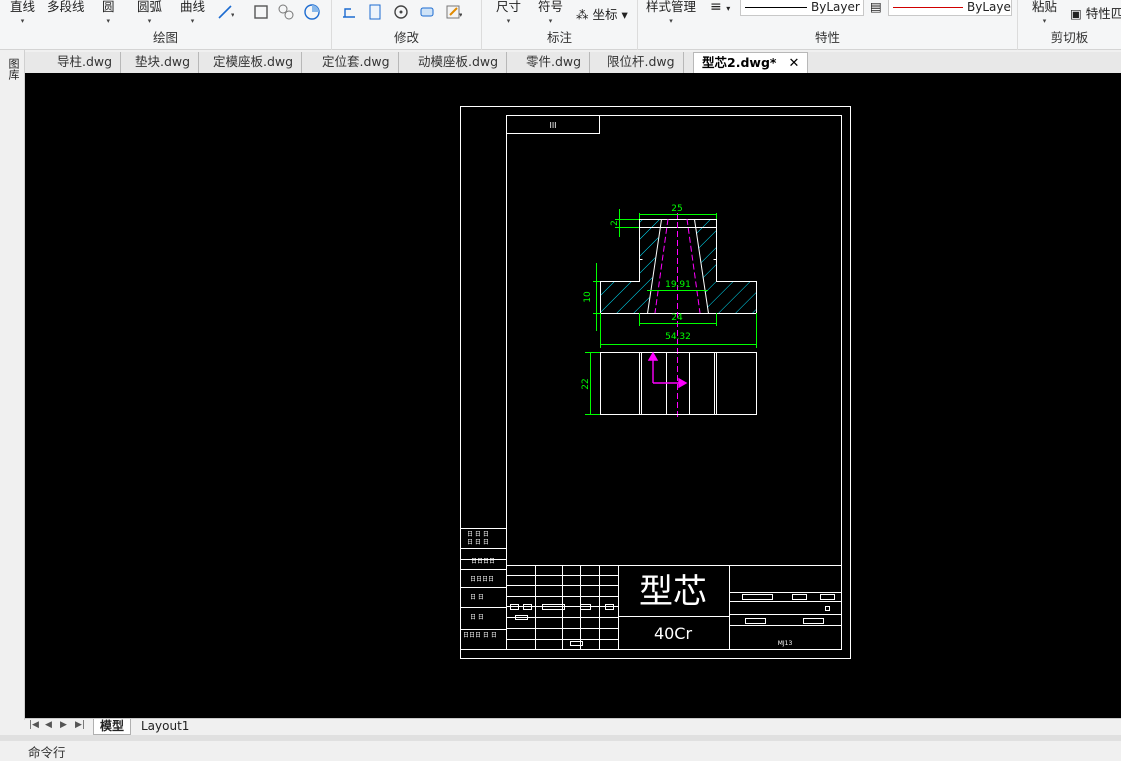  I want to click on mirror-icon, so click(427, 12).